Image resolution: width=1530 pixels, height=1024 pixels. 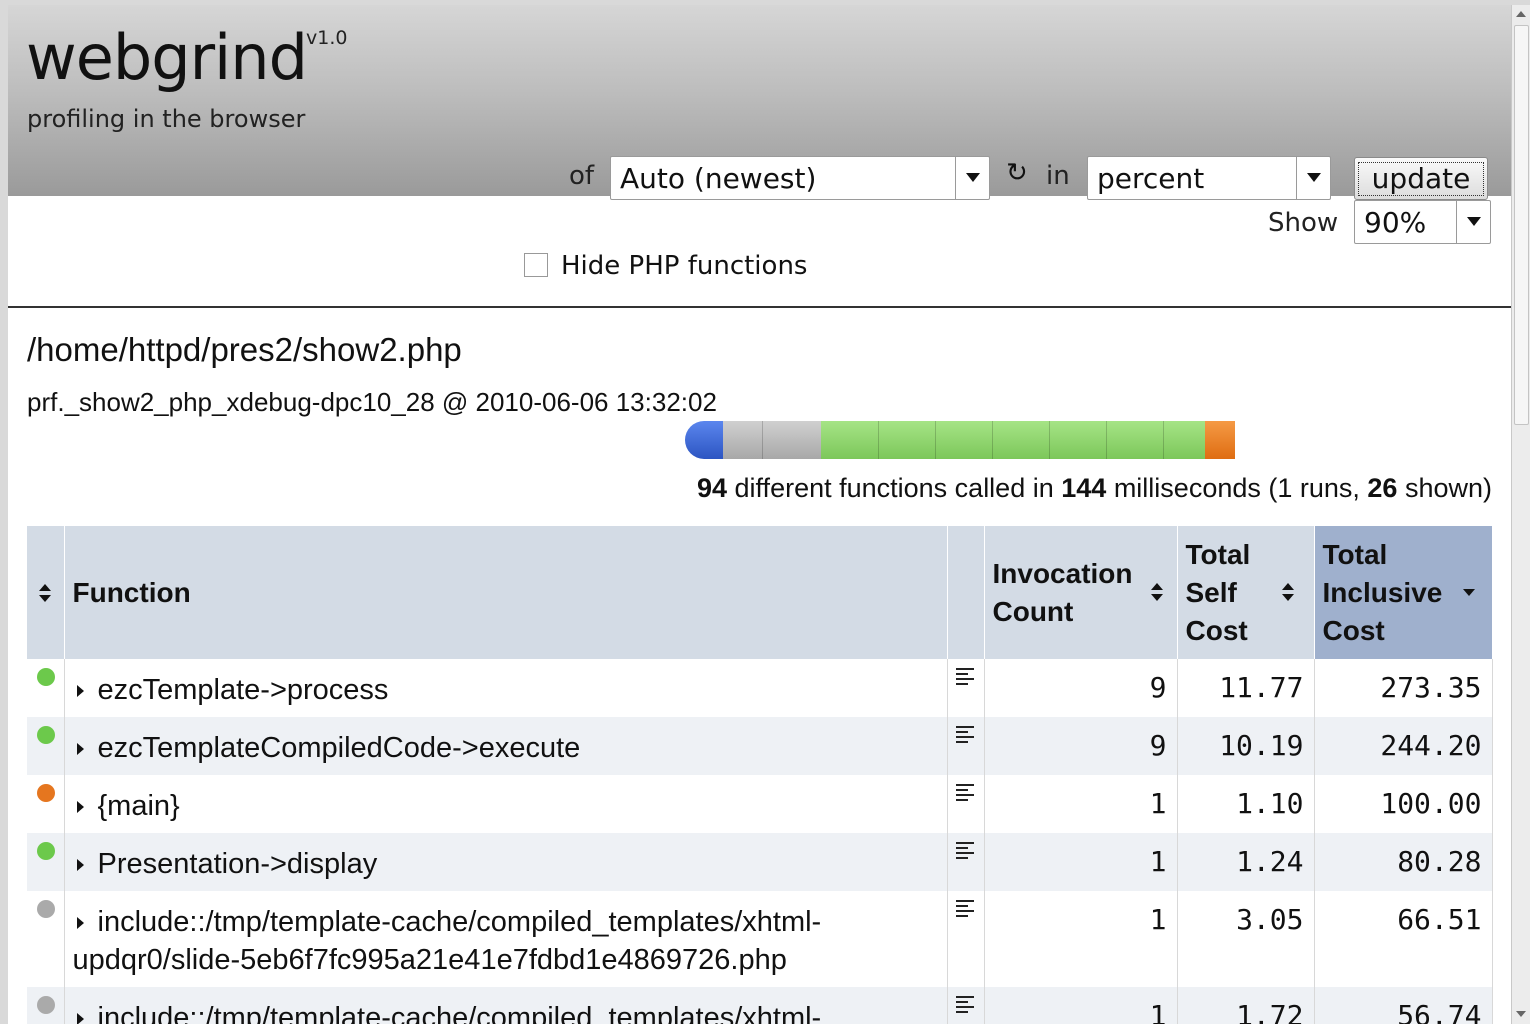 What do you see at coordinates (800, 178) in the screenshot?
I see `file-select: Auto (newest)` at bounding box center [800, 178].